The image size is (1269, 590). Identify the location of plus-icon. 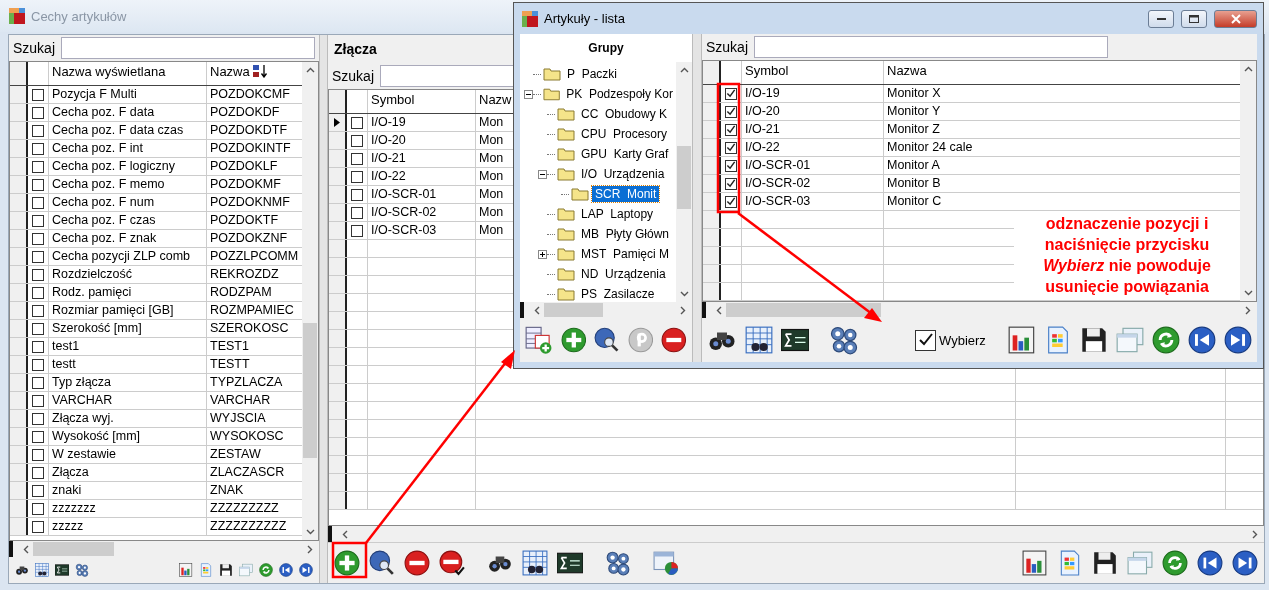
(573, 340).